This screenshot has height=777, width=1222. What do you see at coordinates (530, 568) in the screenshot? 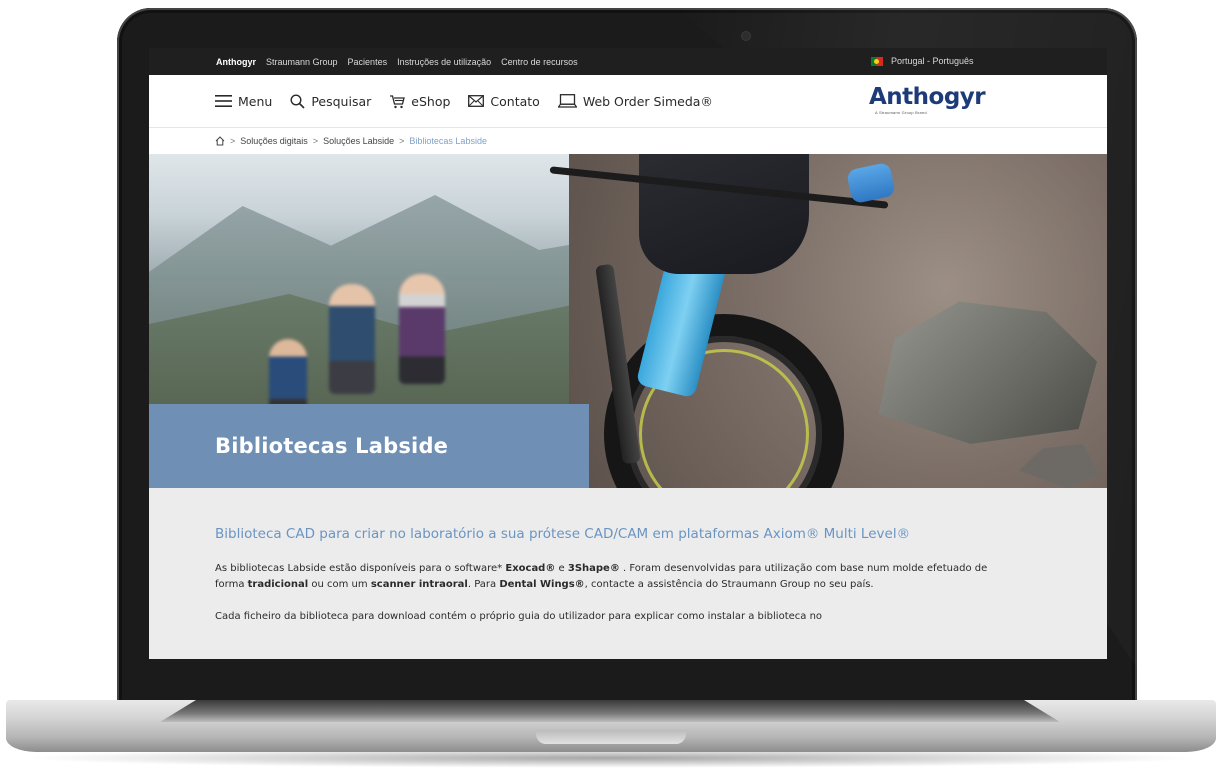
I see `text-bold-exocad: Exocad®` at bounding box center [530, 568].